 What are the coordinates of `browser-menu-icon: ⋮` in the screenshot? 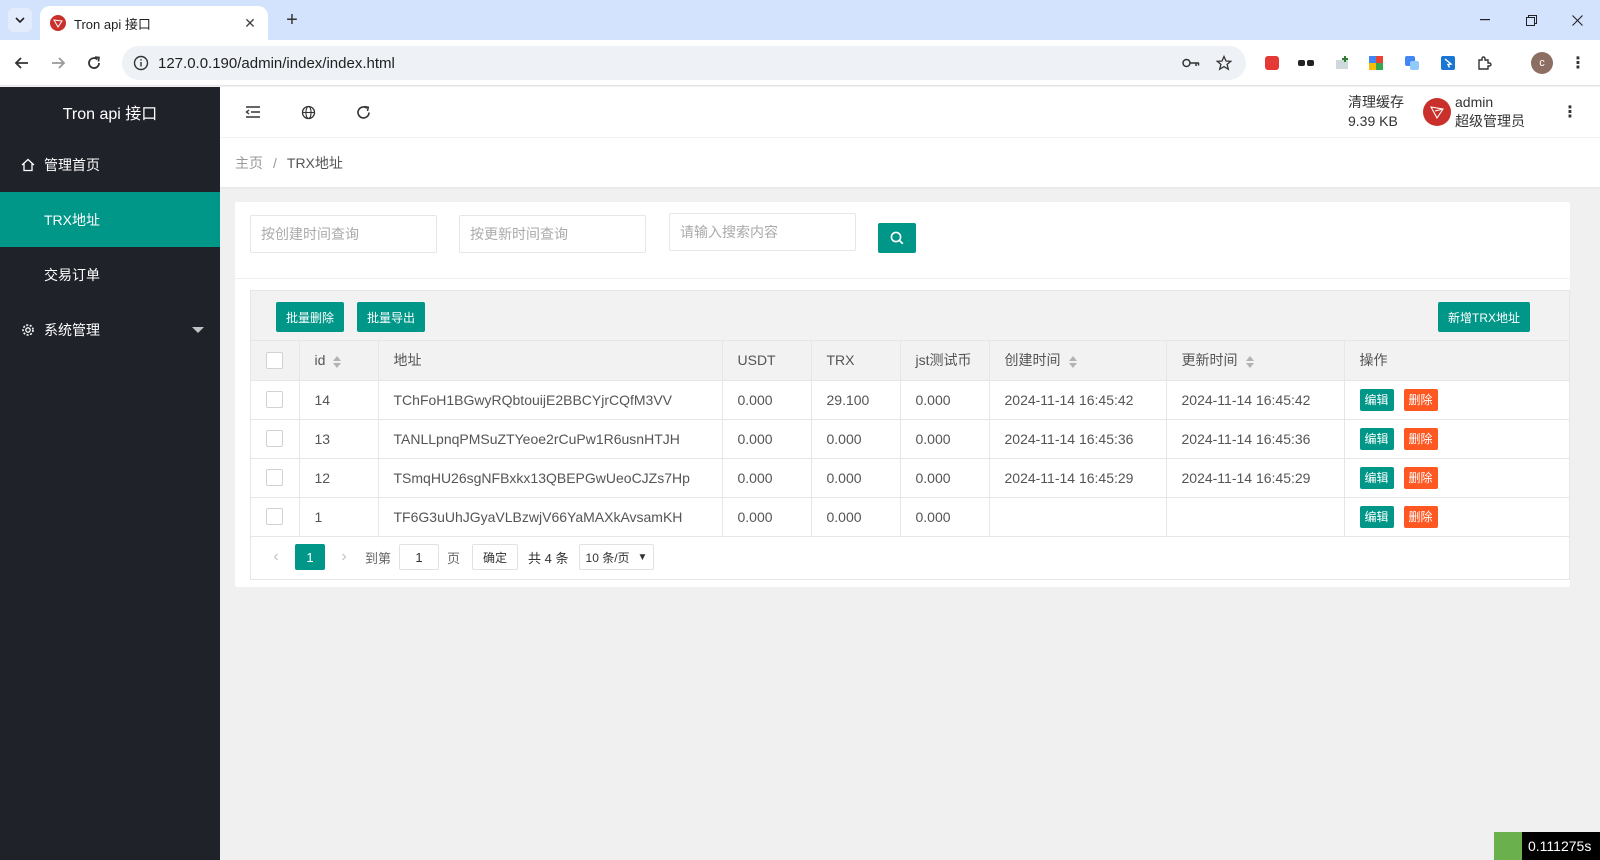 It's located at (1578, 63).